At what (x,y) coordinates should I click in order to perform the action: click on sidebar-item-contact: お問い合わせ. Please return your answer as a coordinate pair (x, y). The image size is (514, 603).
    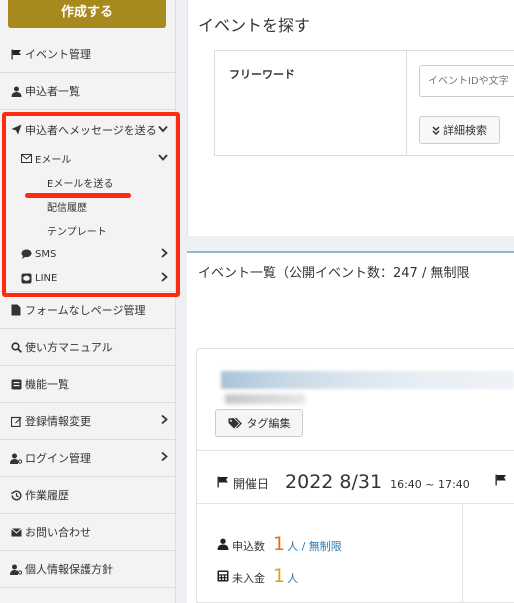
    Looking at the image, I should click on (88, 532).